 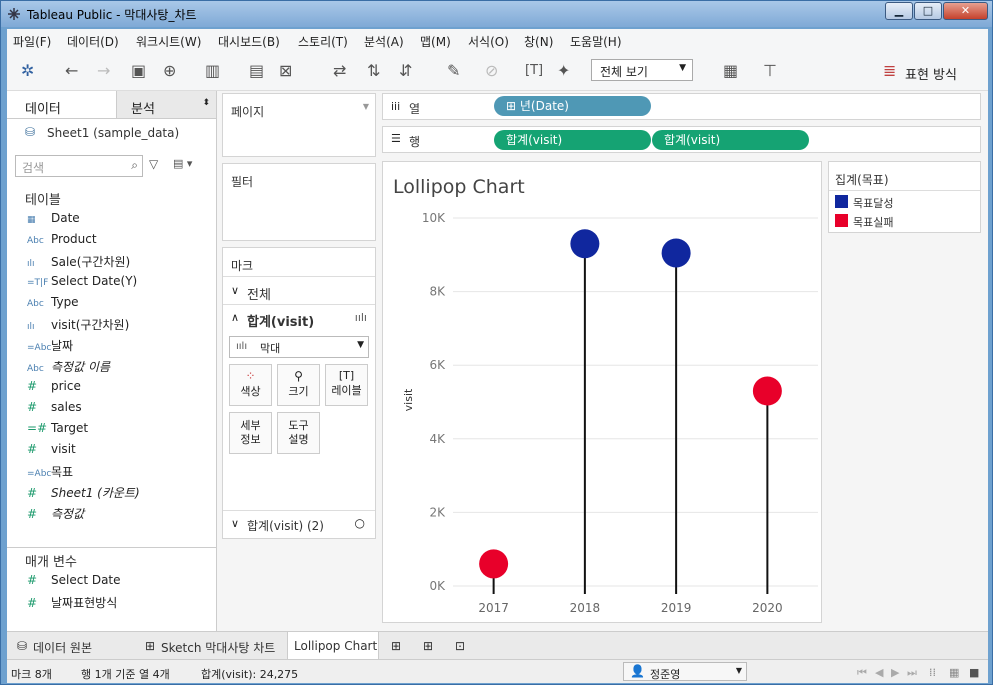 I want to click on sum-visit-pill-2: 합계(visit), so click(x=730, y=140).